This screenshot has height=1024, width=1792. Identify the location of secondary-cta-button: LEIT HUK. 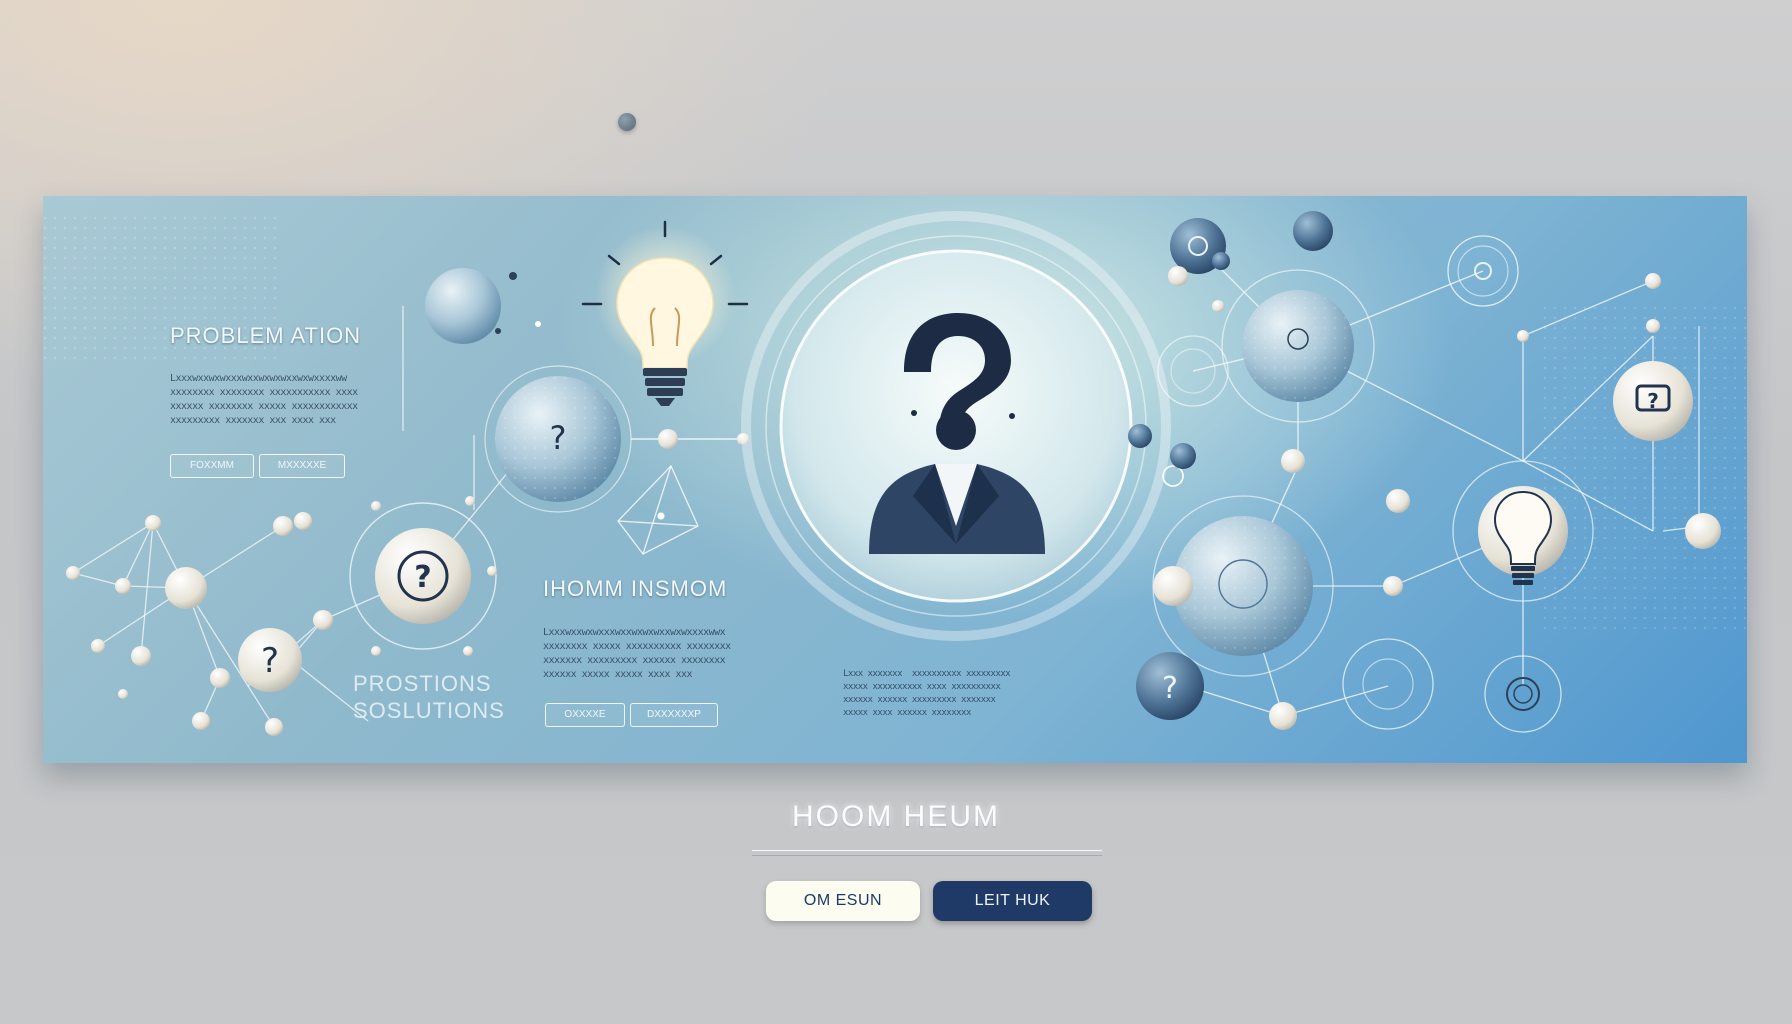
(1012, 901).